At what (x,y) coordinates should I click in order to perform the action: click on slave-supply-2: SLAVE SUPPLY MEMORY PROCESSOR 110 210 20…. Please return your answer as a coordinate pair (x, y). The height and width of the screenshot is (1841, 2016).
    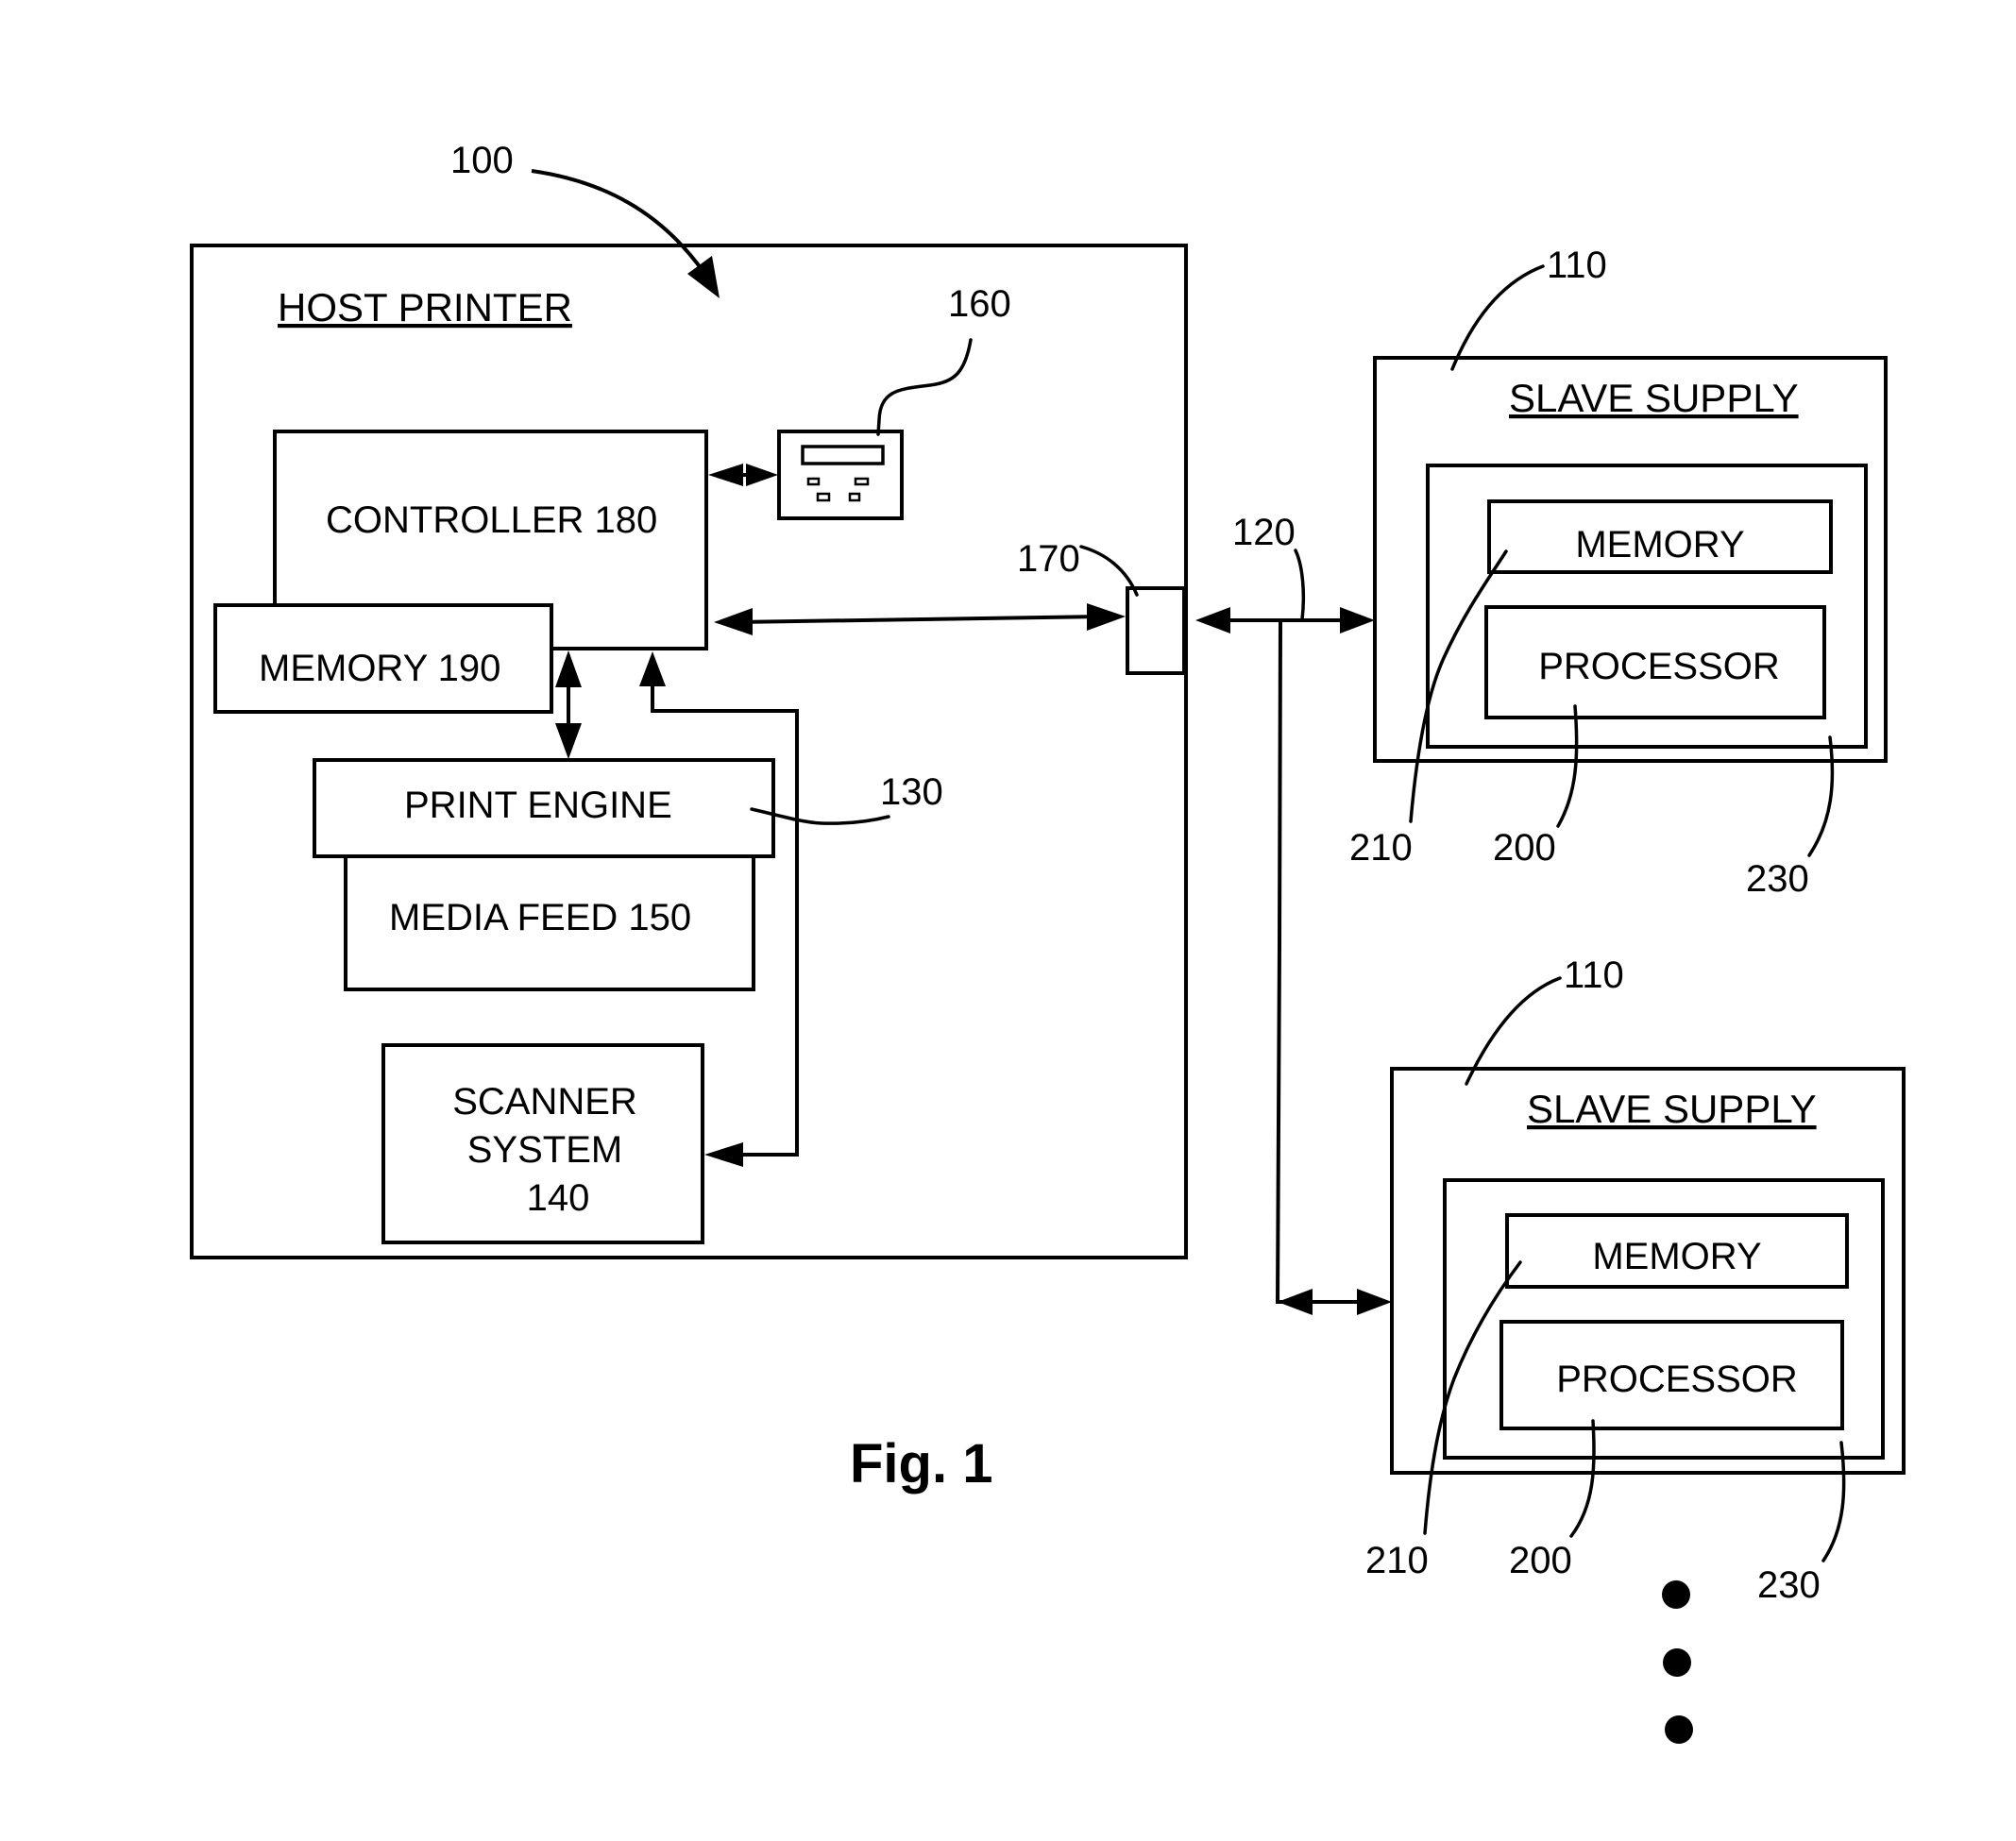
    Looking at the image, I should click on (1635, 1280).